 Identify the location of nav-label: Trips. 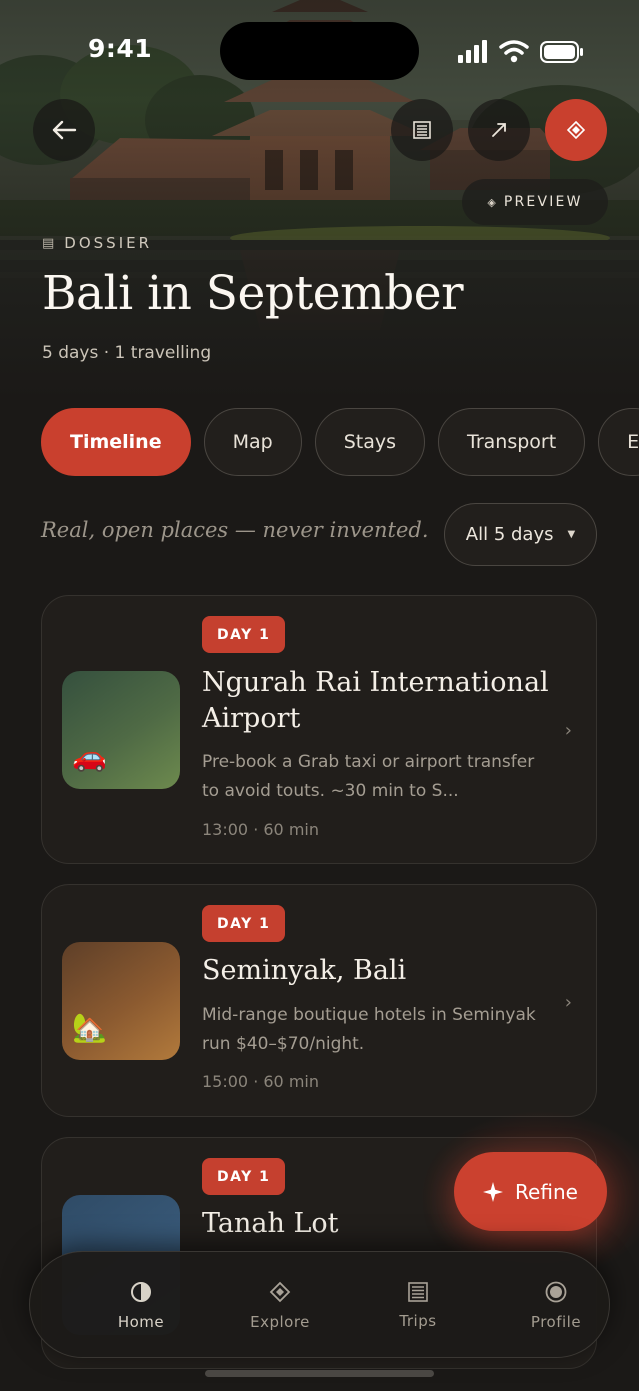
(418, 1320).